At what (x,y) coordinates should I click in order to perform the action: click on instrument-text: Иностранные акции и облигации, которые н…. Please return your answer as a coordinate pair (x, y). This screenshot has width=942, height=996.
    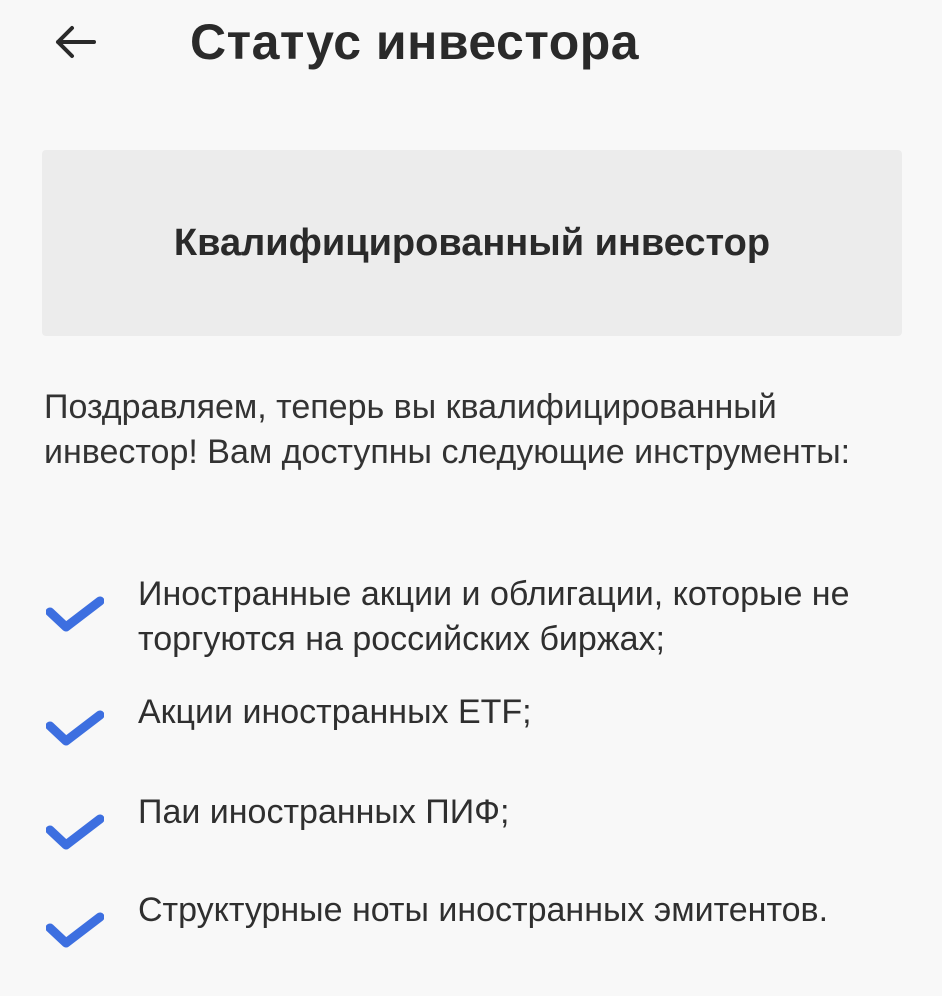
    Looking at the image, I should click on (494, 616).